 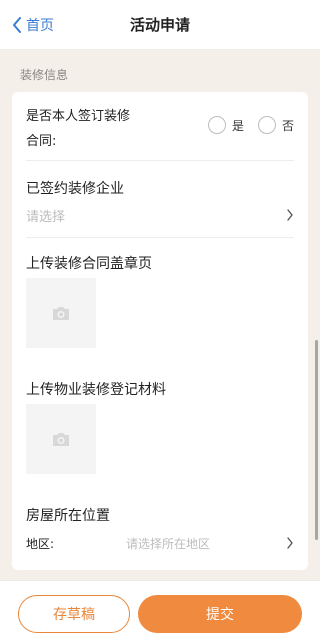 I want to click on company-select: 请选择, so click(x=160, y=215).